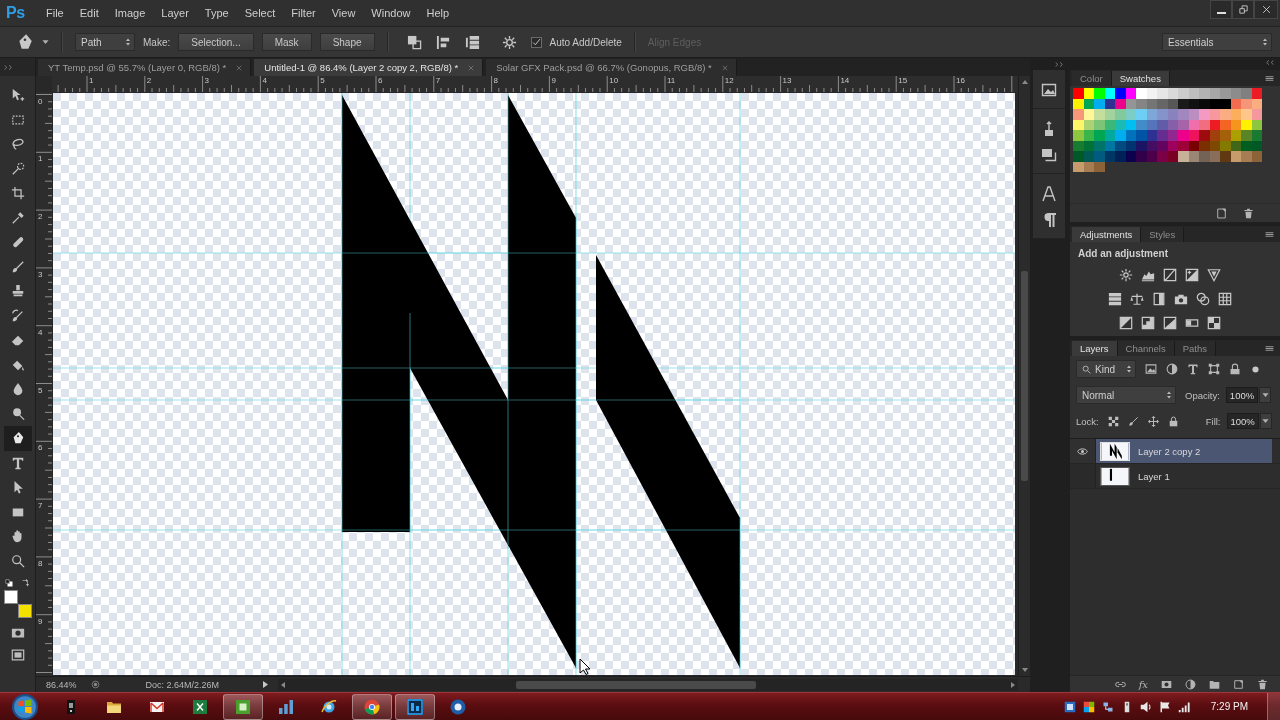 Image resolution: width=1280 pixels, height=720 pixels. What do you see at coordinates (1214, 323) in the screenshot?
I see `checker-squares-icon` at bounding box center [1214, 323].